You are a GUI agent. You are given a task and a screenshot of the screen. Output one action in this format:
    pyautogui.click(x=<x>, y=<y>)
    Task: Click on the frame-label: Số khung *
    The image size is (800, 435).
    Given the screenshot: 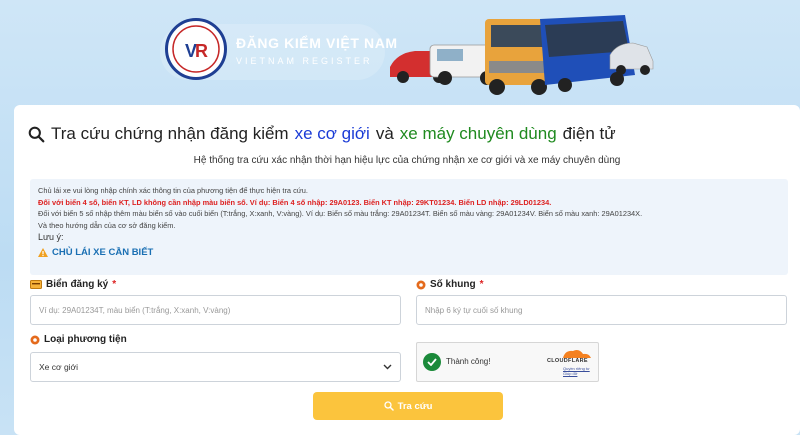 What is the action you would take?
    pyautogui.click(x=449, y=284)
    